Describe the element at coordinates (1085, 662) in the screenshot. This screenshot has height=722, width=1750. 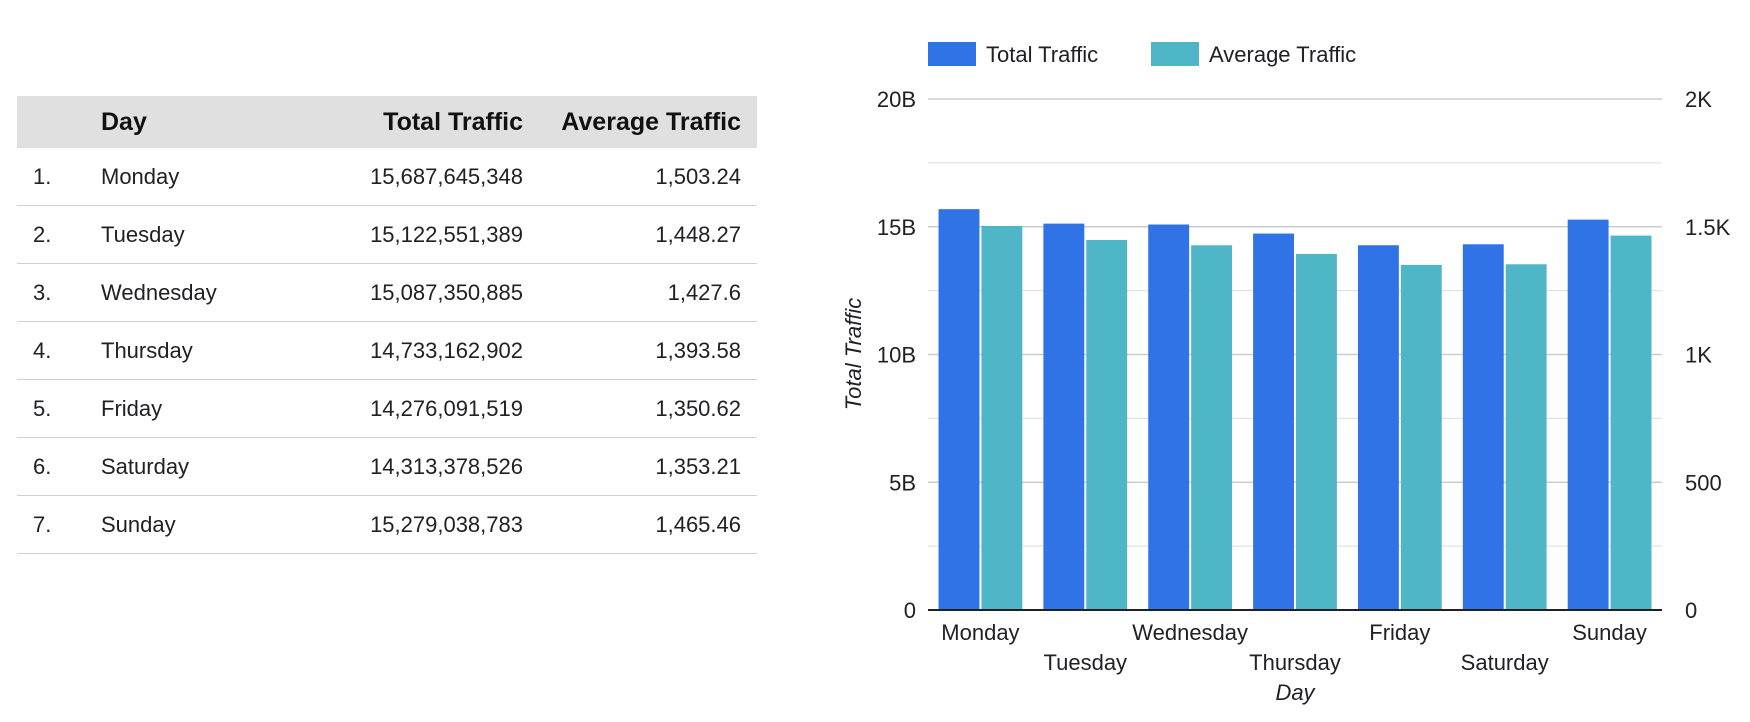
I see `x-tick-label: Tuesday` at that location.